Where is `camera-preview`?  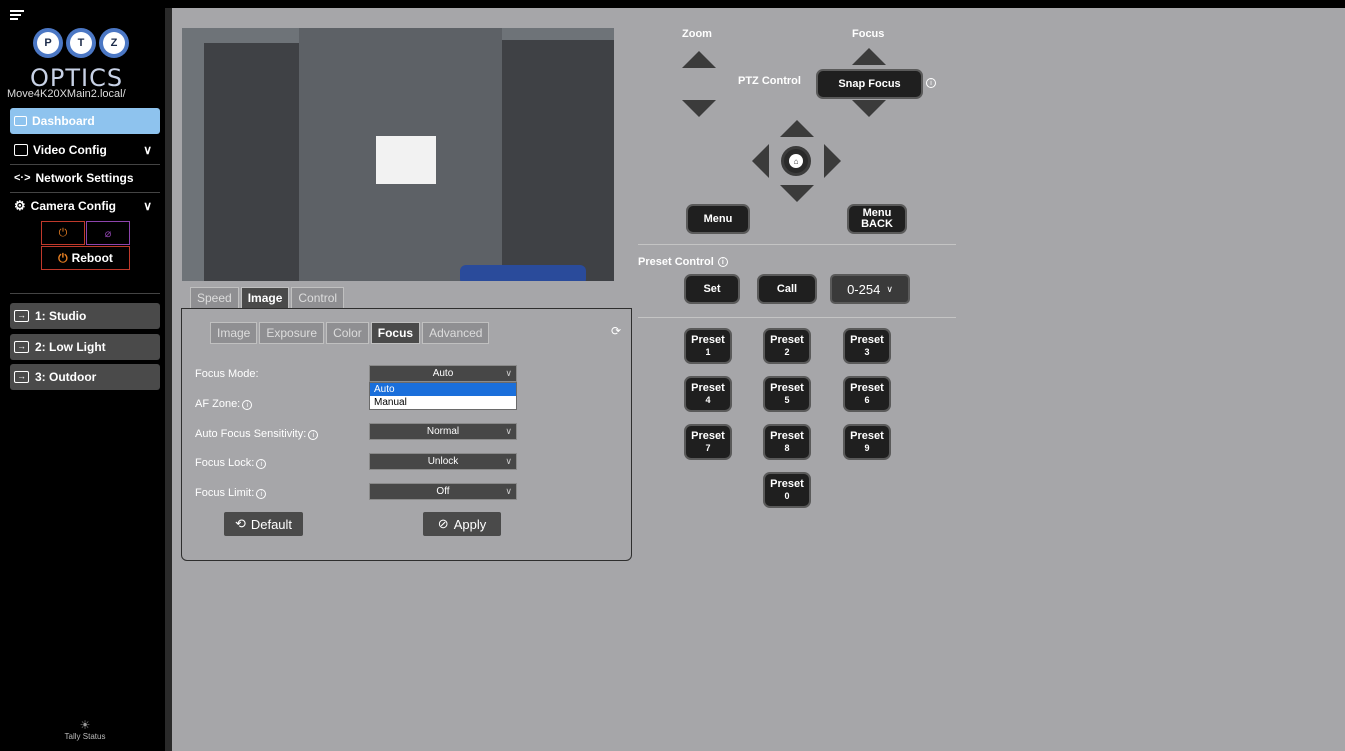
camera-preview is located at coordinates (398, 154).